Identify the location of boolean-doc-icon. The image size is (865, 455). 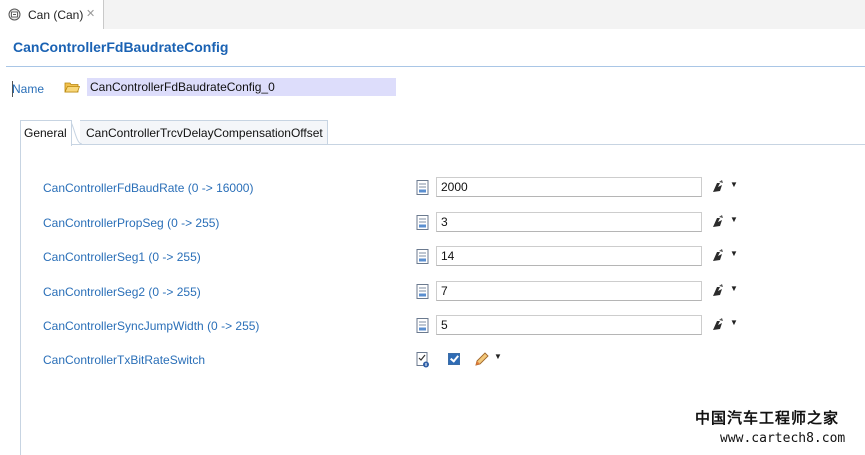
(423, 360).